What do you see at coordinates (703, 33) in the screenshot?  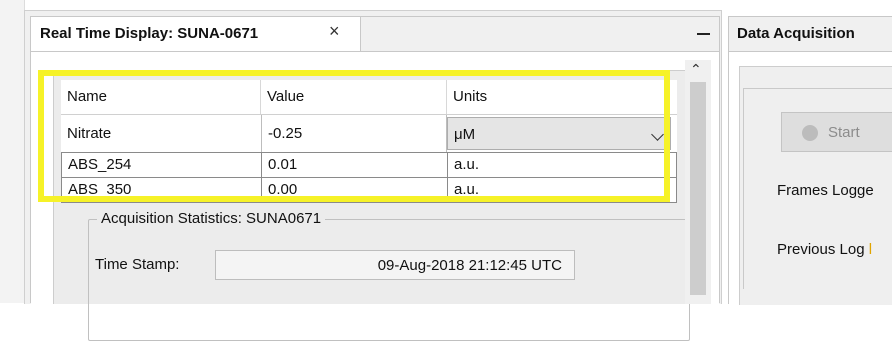 I see `minimize-icon` at bounding box center [703, 33].